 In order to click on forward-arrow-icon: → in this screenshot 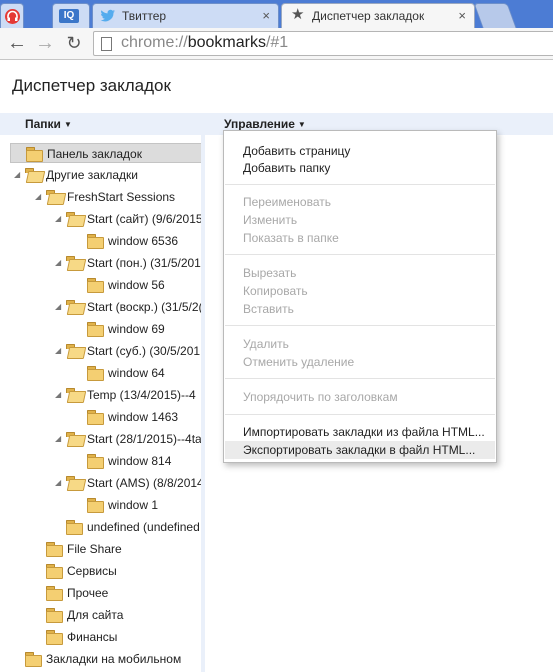, I will do `click(45, 43)`.